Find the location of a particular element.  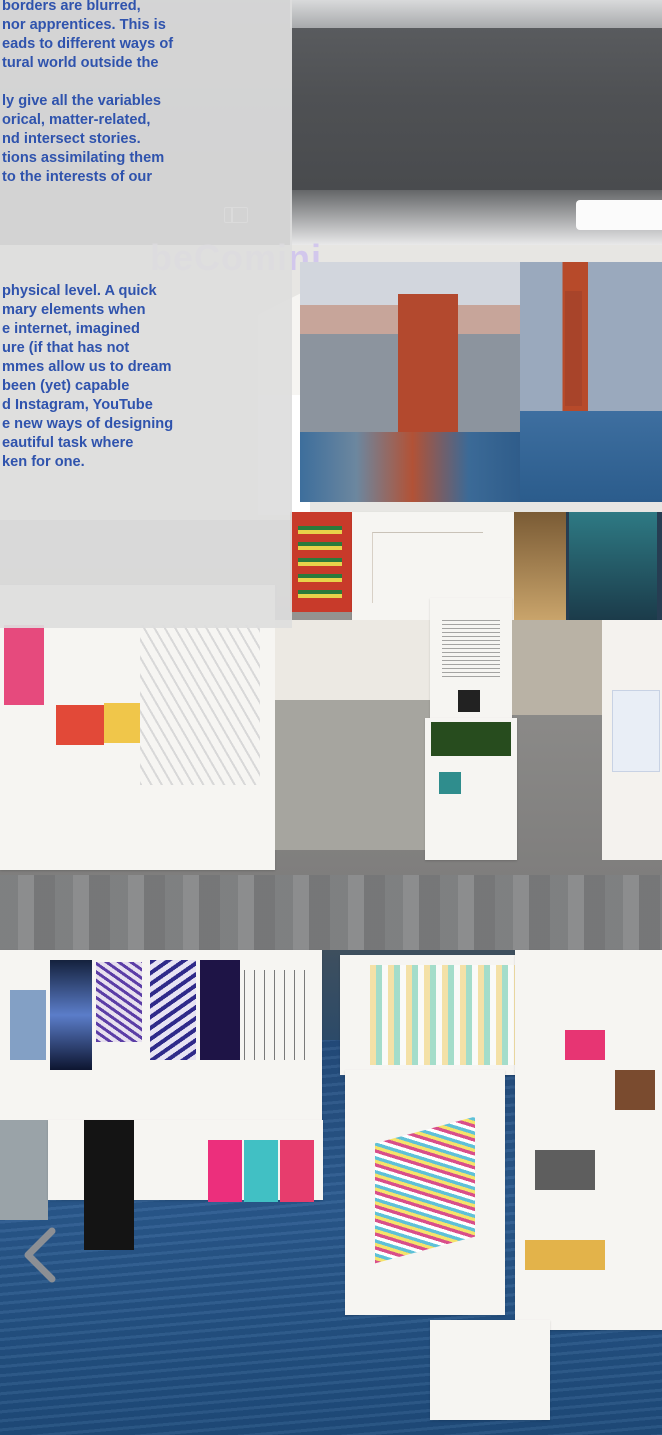

bottom-document is located at coordinates (490, 1370).